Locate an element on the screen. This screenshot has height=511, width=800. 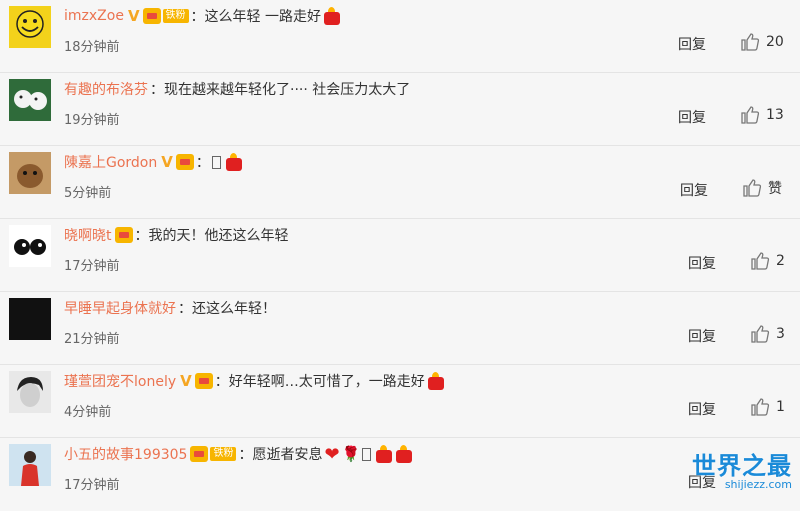
username-link: 晓啊晓t is located at coordinates (88, 235).